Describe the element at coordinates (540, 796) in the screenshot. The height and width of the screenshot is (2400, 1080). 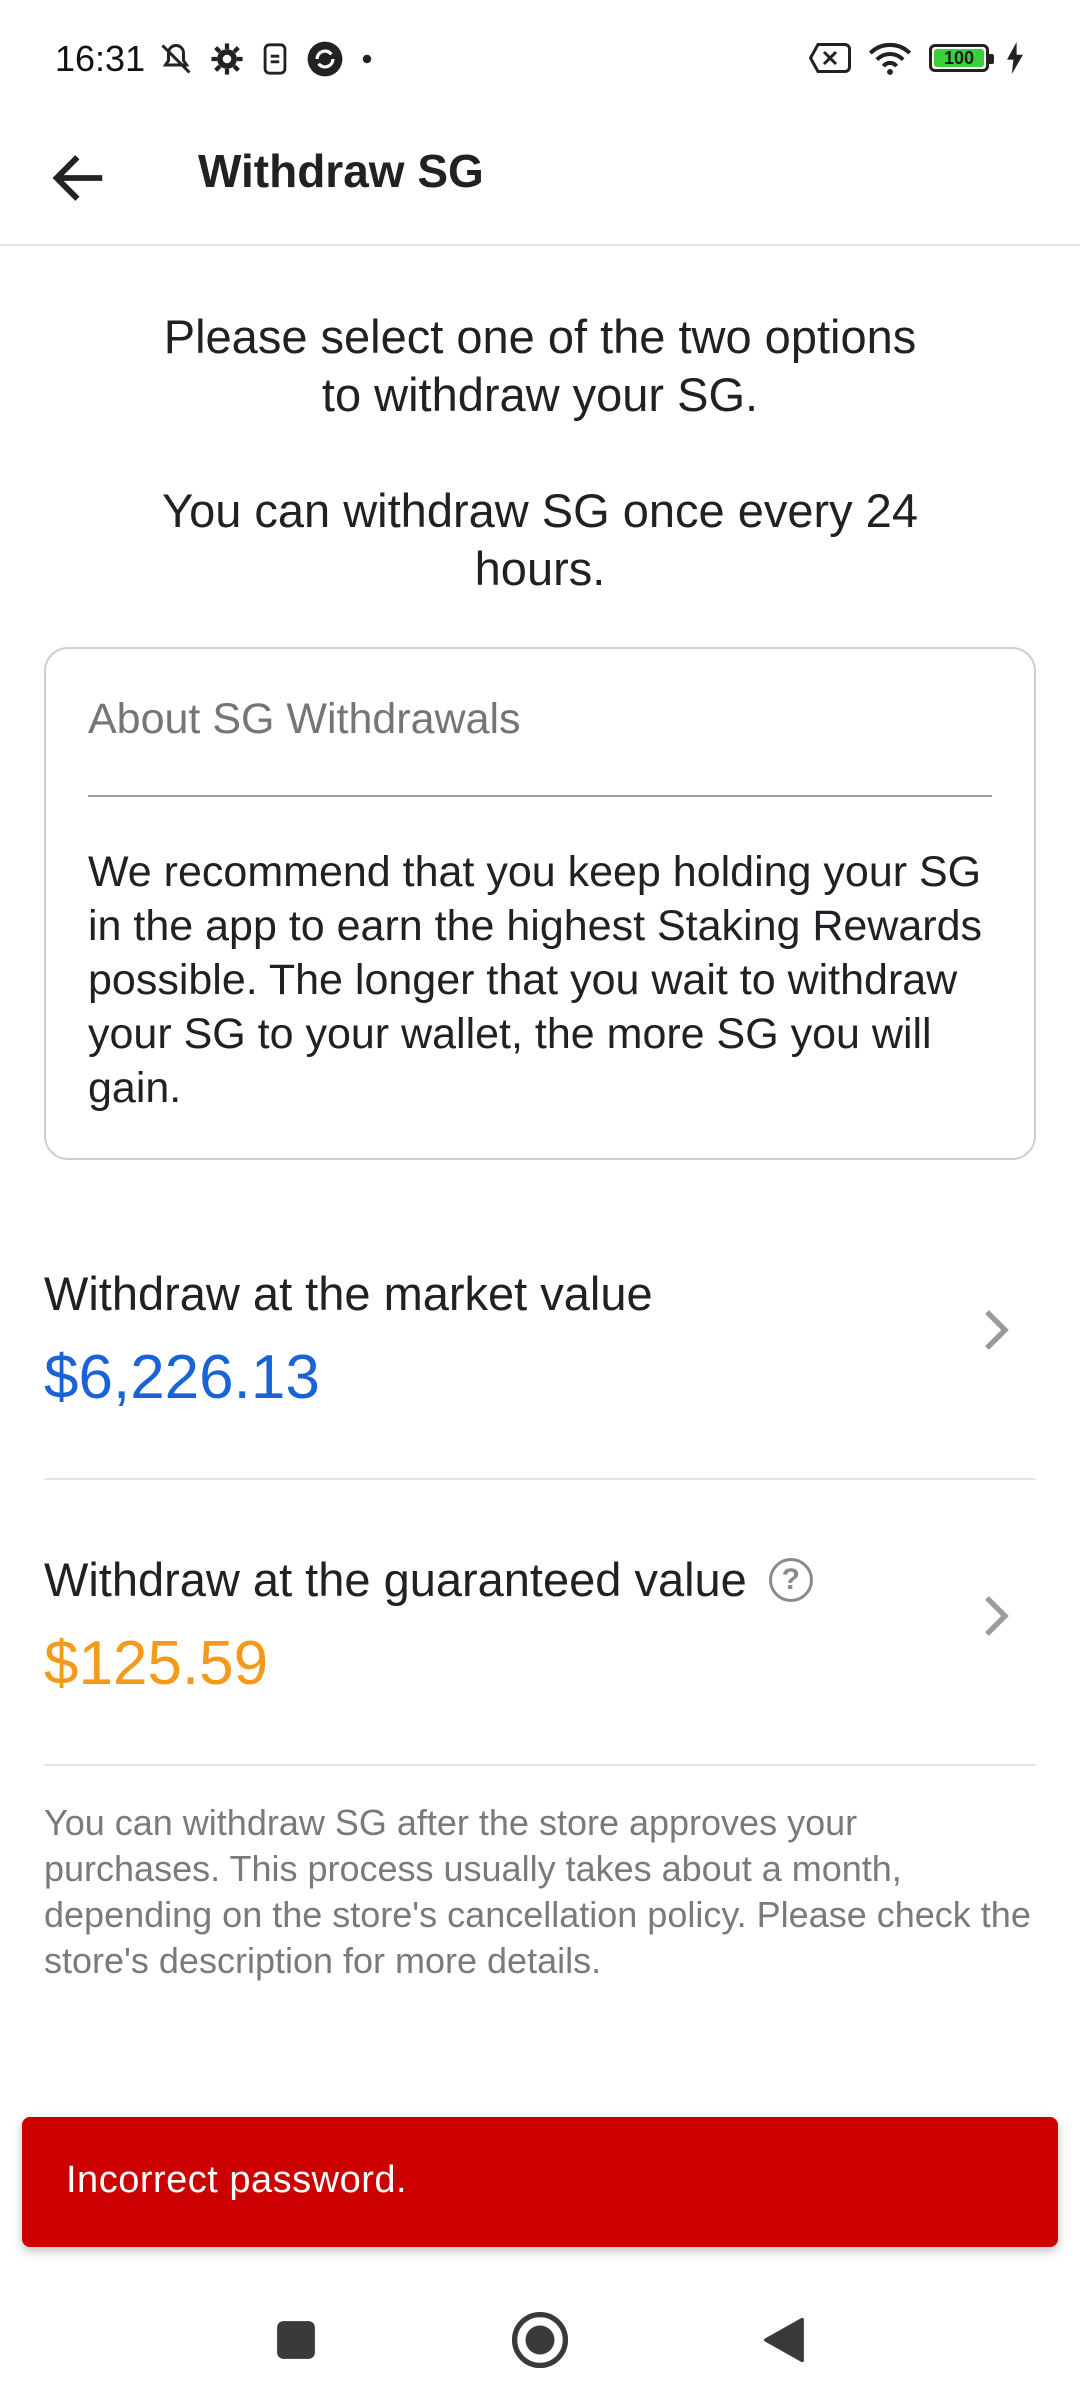
I see `about-divider` at that location.